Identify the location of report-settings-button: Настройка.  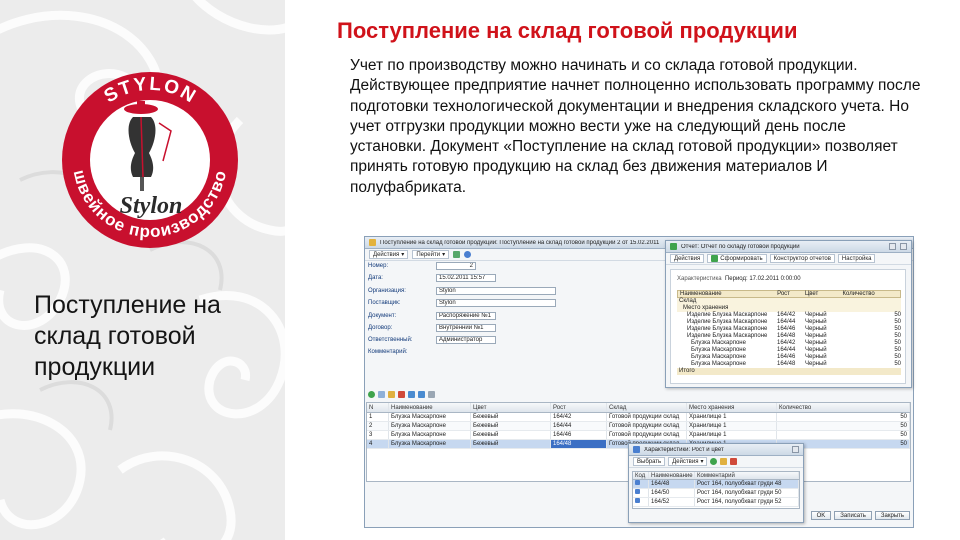
(856, 258).